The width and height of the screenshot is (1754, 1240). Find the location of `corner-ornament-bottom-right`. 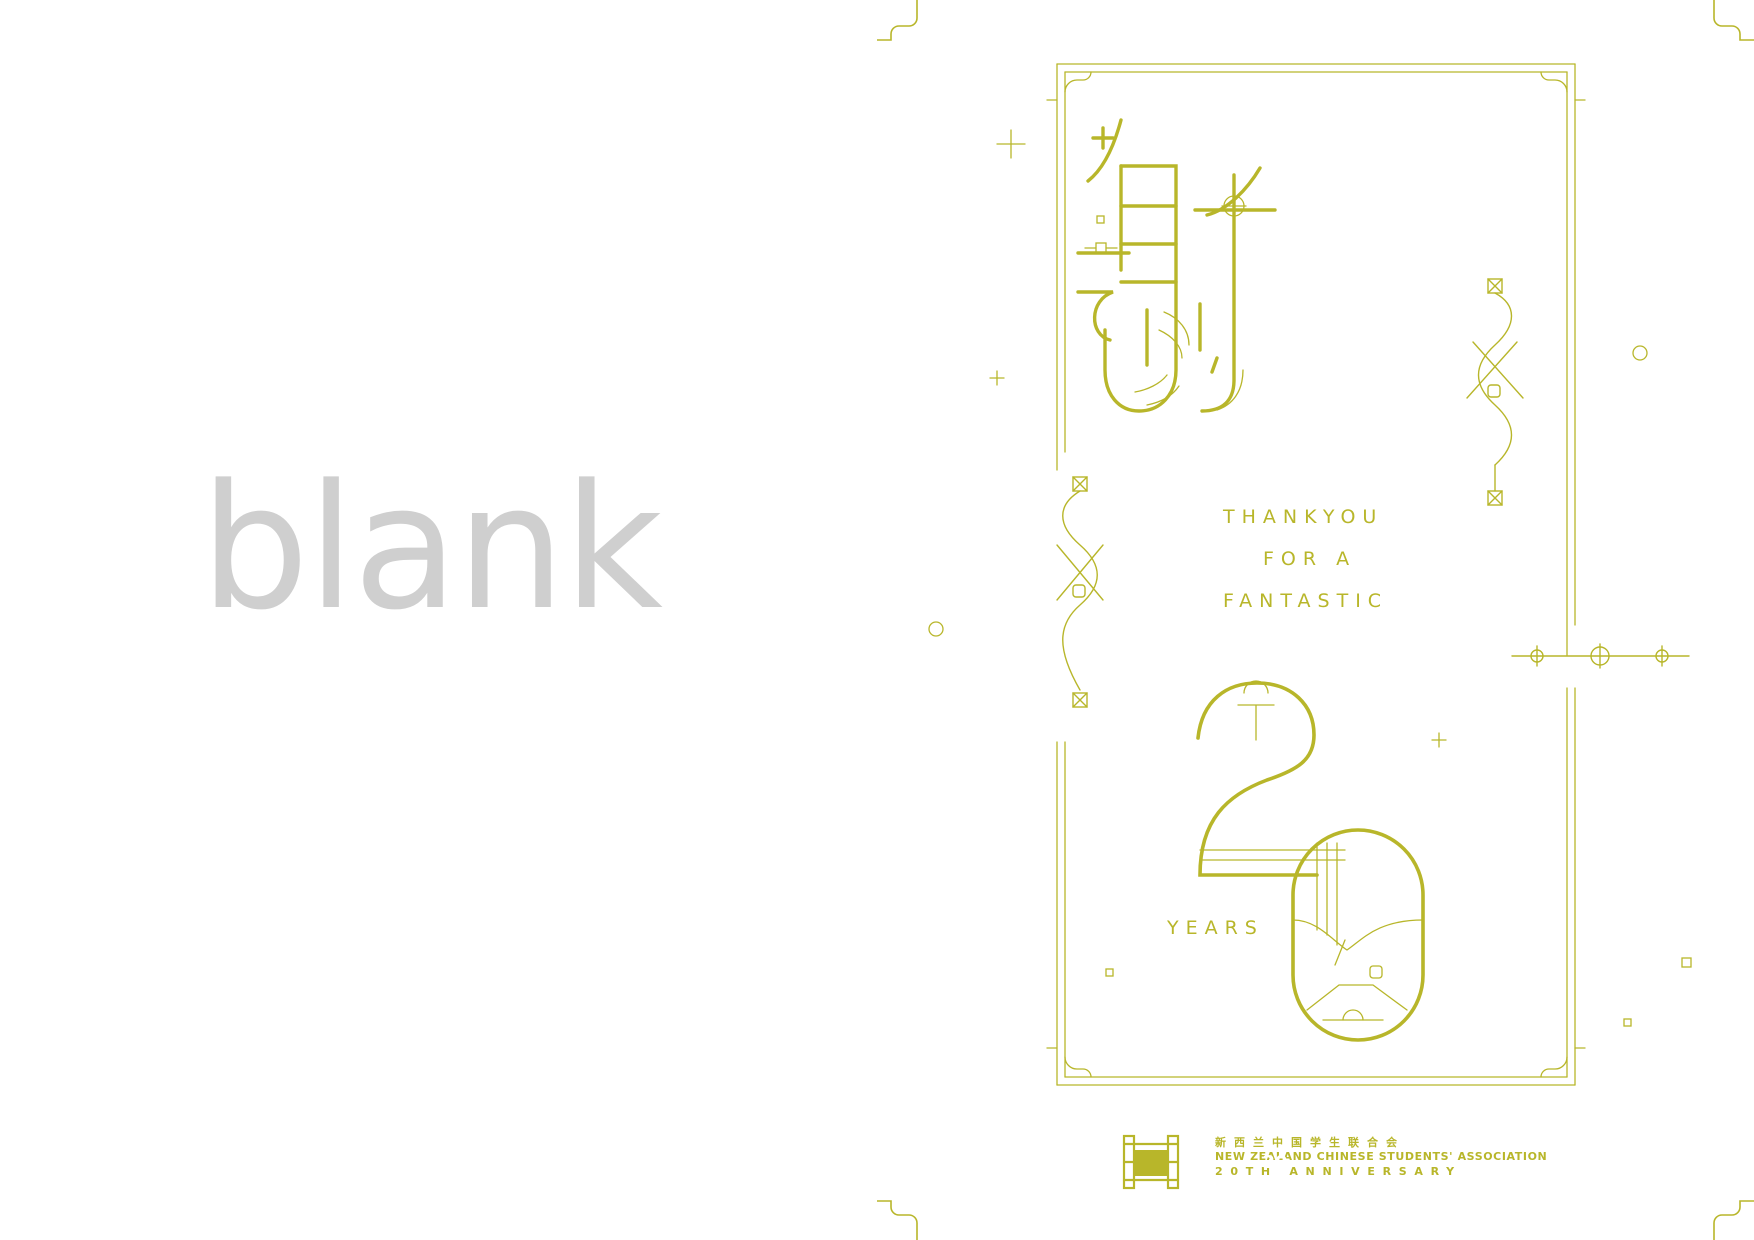

corner-ornament-bottom-right is located at coordinates (1733, 1220).